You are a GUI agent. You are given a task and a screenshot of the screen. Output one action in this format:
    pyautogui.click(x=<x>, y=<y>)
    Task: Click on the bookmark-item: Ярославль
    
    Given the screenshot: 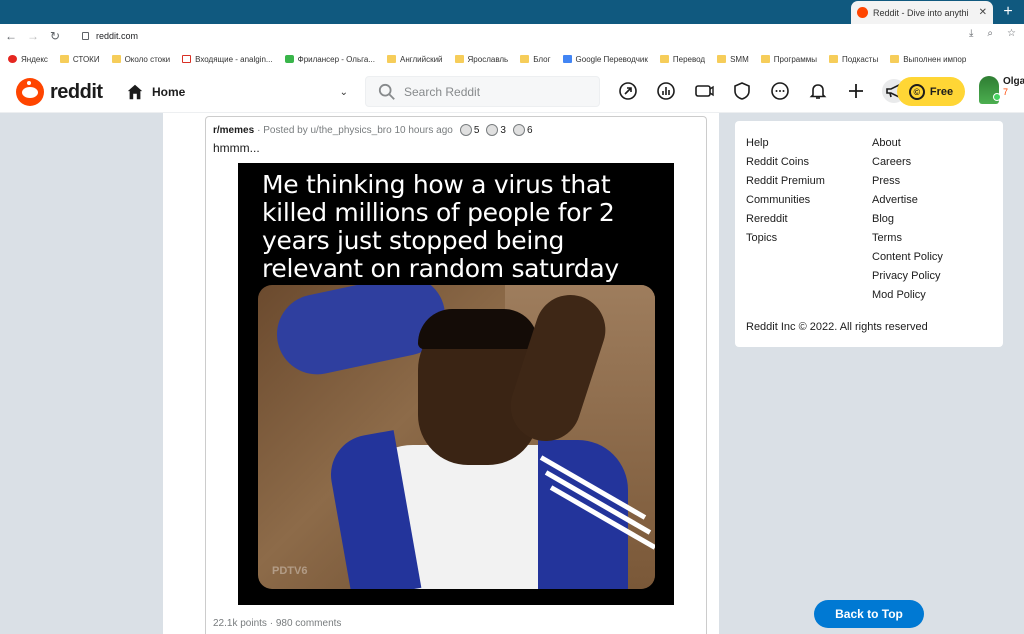 What is the action you would take?
    pyautogui.click(x=481, y=59)
    